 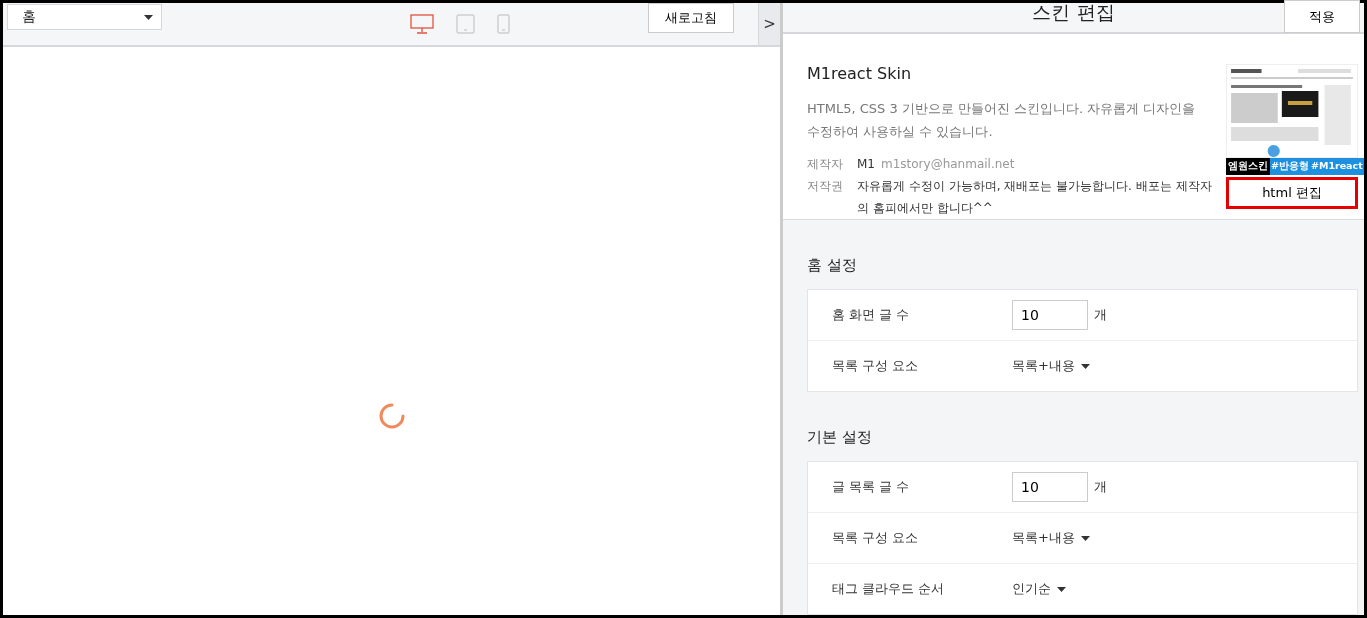 What do you see at coordinates (1248, 166) in the screenshot?
I see `skin-tag: 엠원스킨` at bounding box center [1248, 166].